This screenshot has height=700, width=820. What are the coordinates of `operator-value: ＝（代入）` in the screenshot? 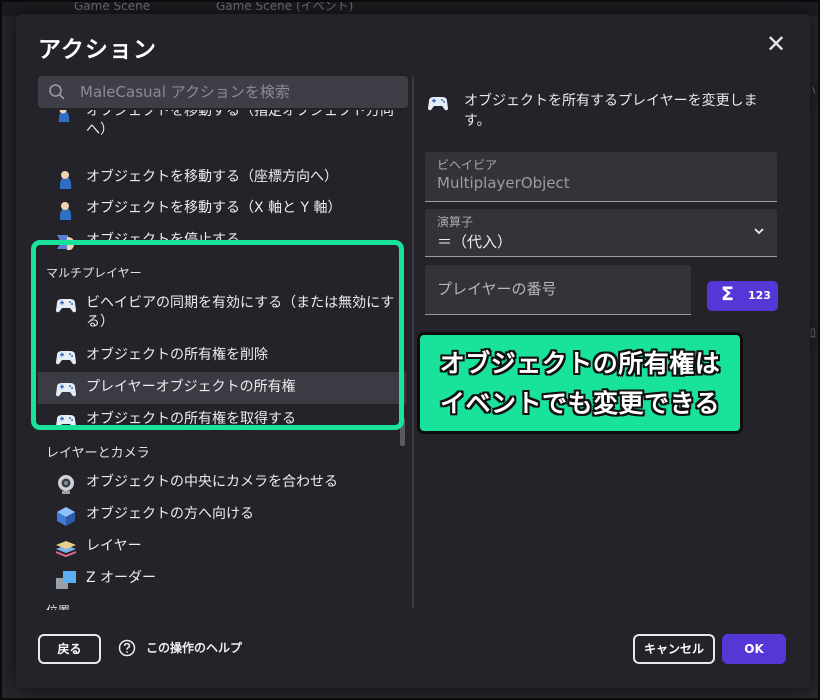 It's located at (475, 242).